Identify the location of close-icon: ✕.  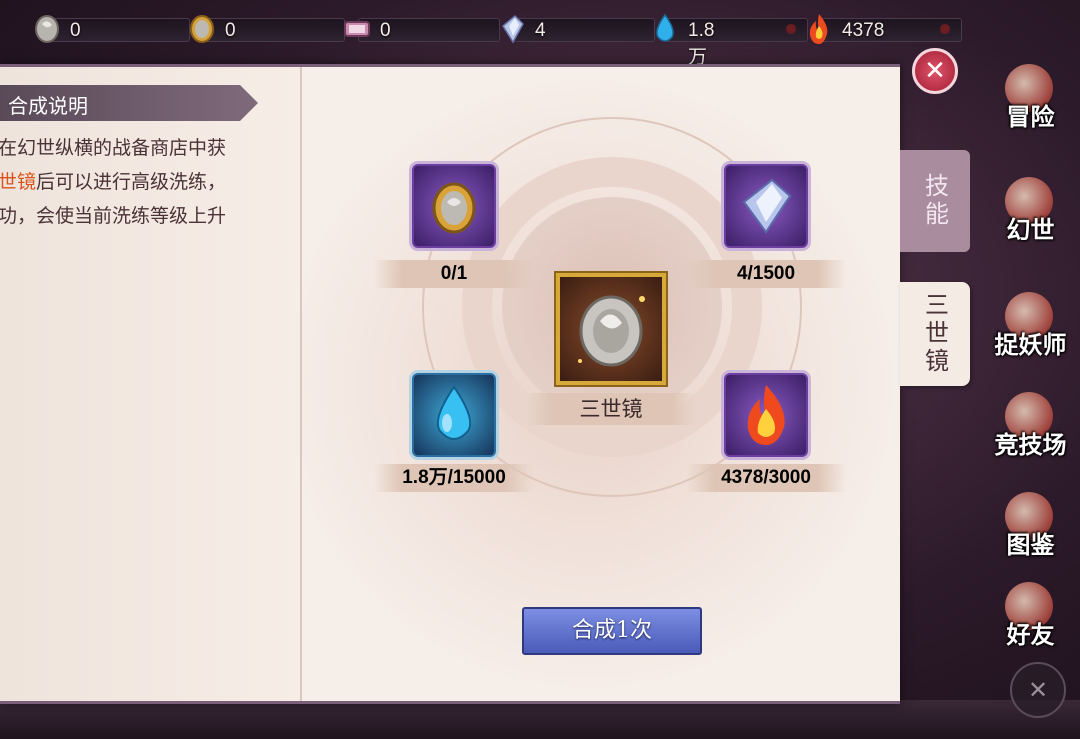
(935, 71).